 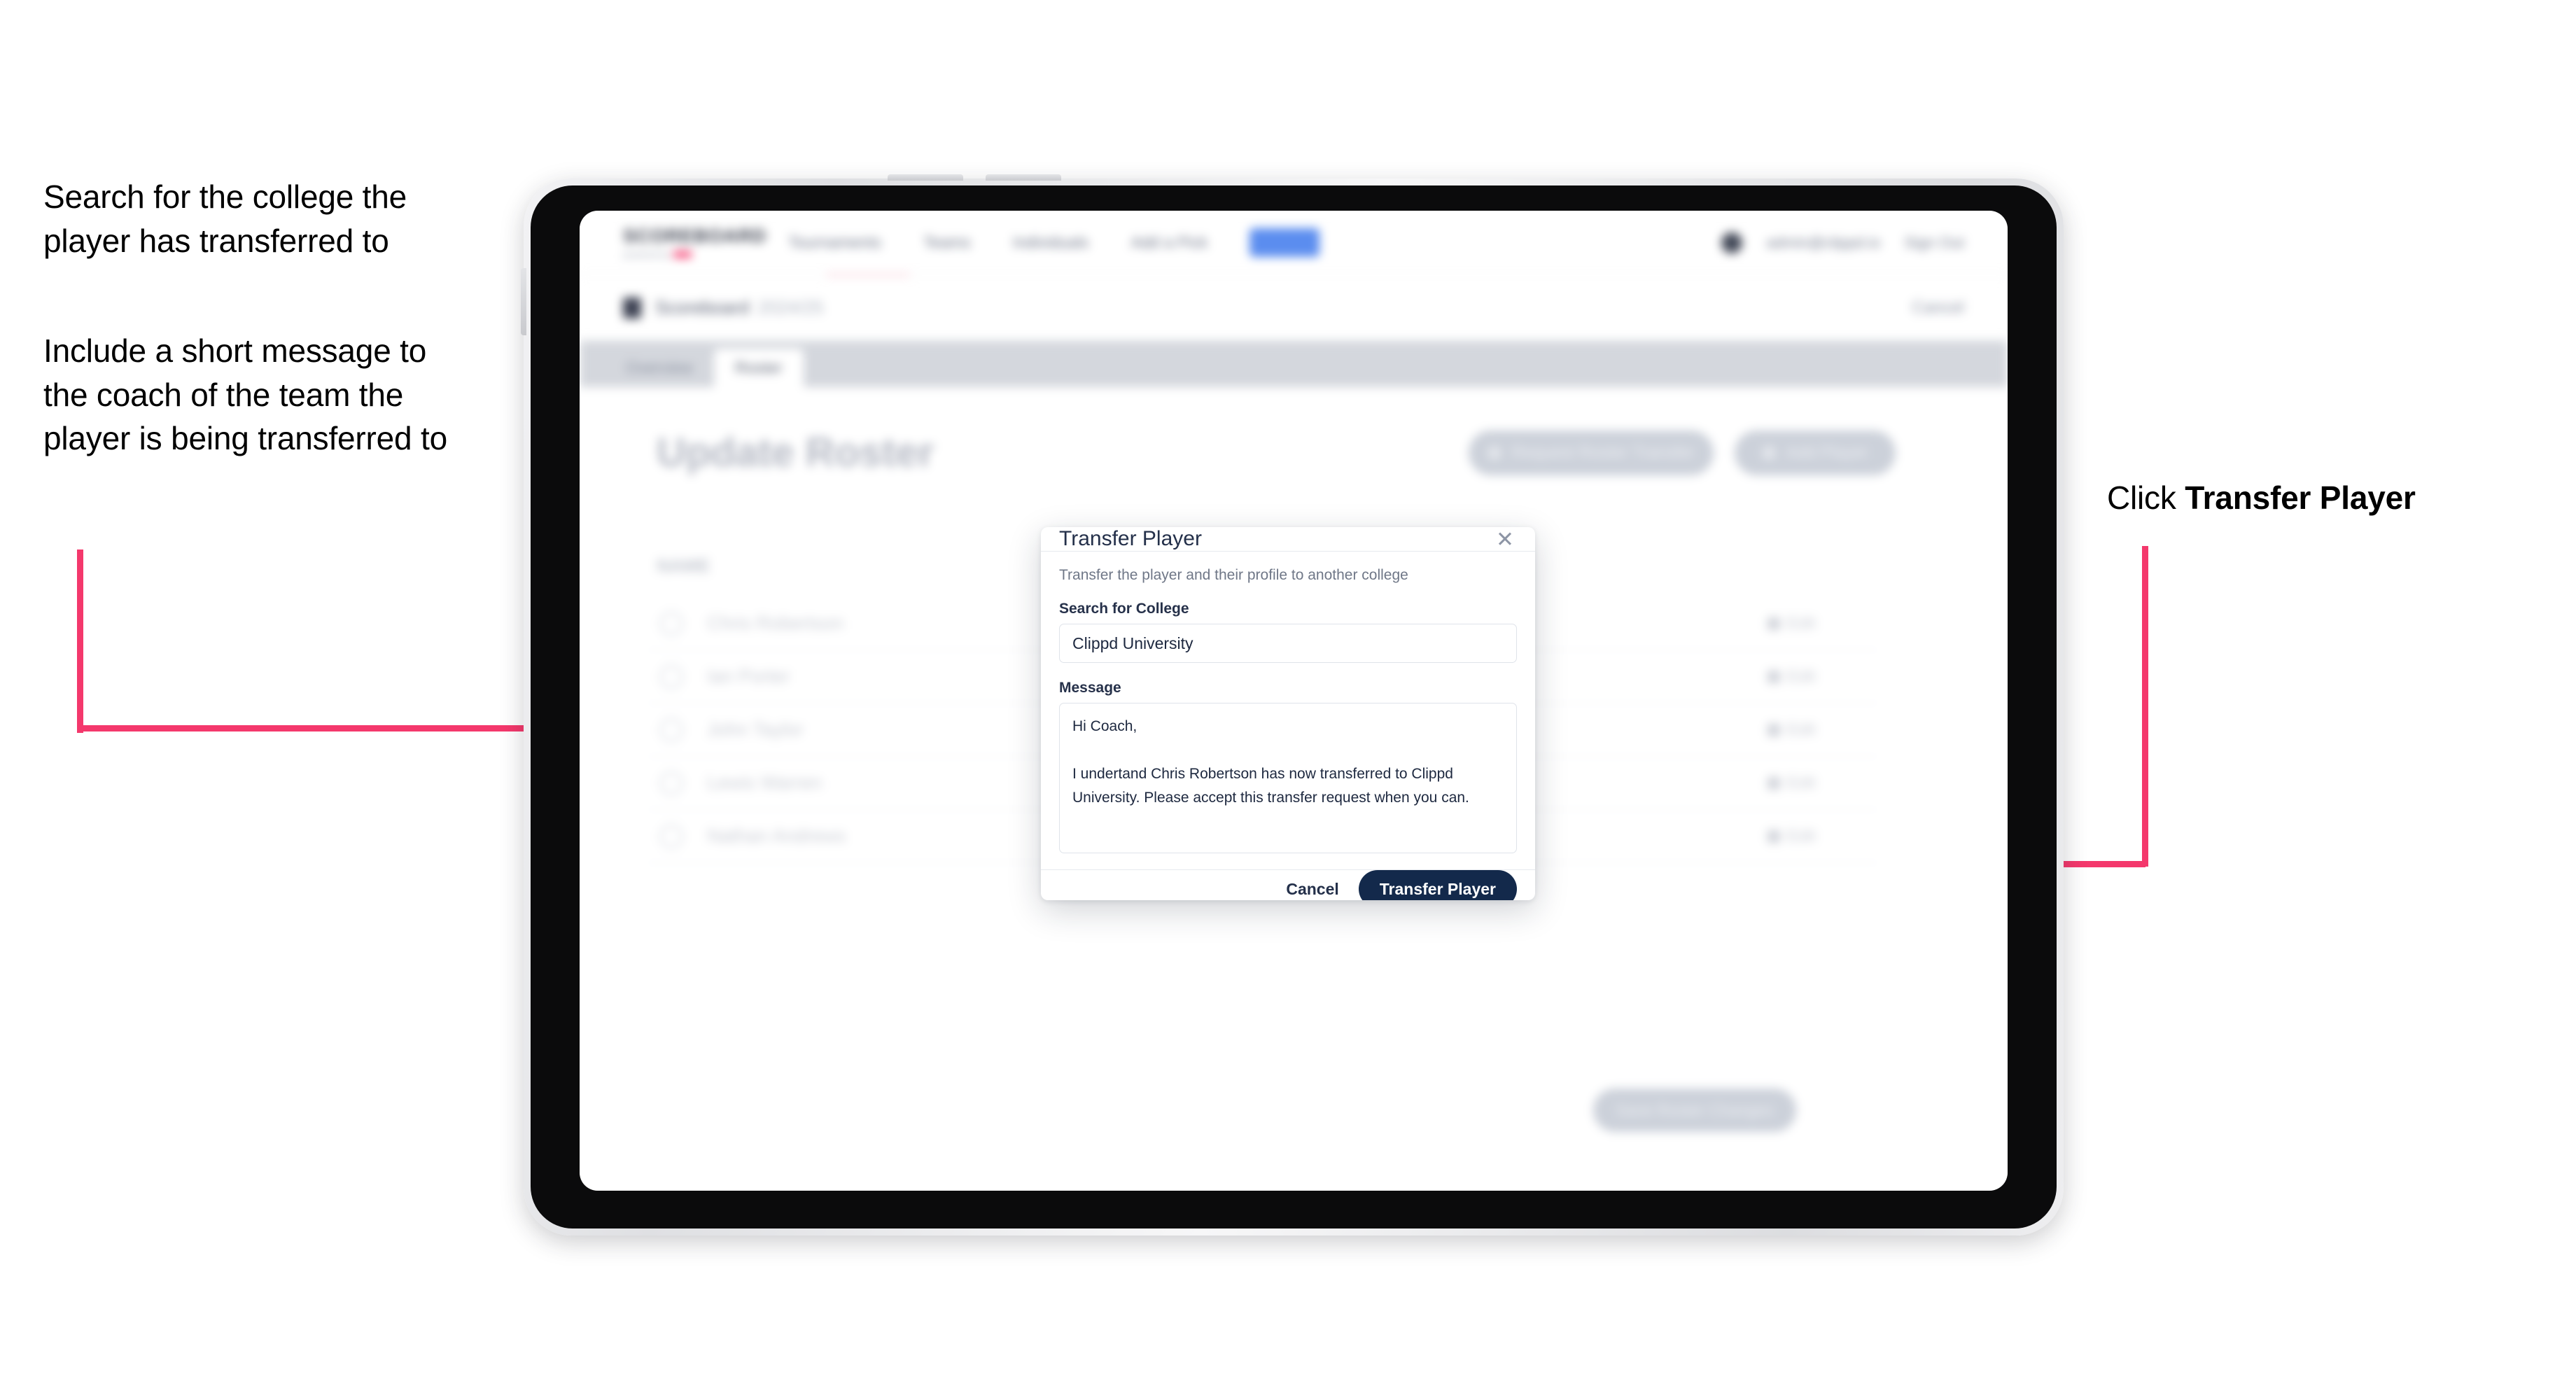 I want to click on brand-subtitle: powered by, so click(x=675, y=254).